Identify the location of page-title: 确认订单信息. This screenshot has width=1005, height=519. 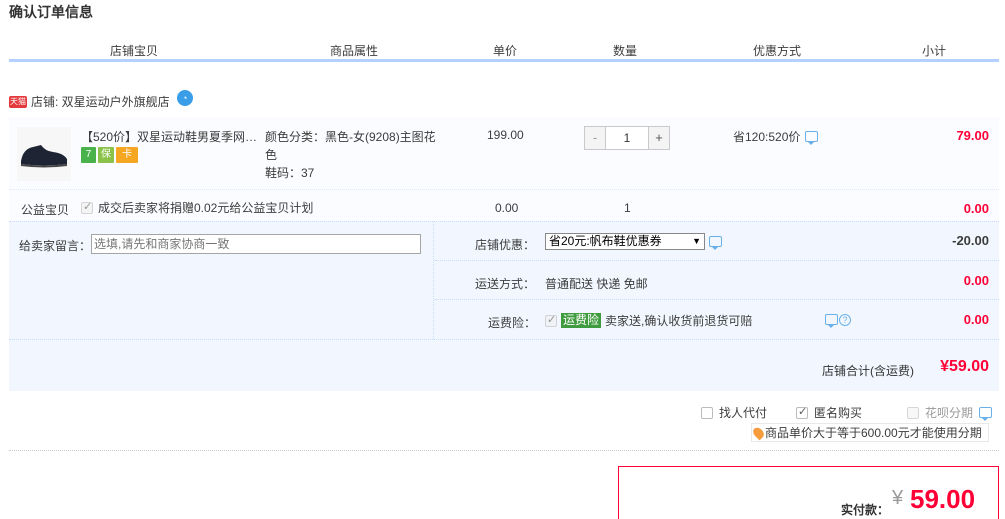
(51, 12).